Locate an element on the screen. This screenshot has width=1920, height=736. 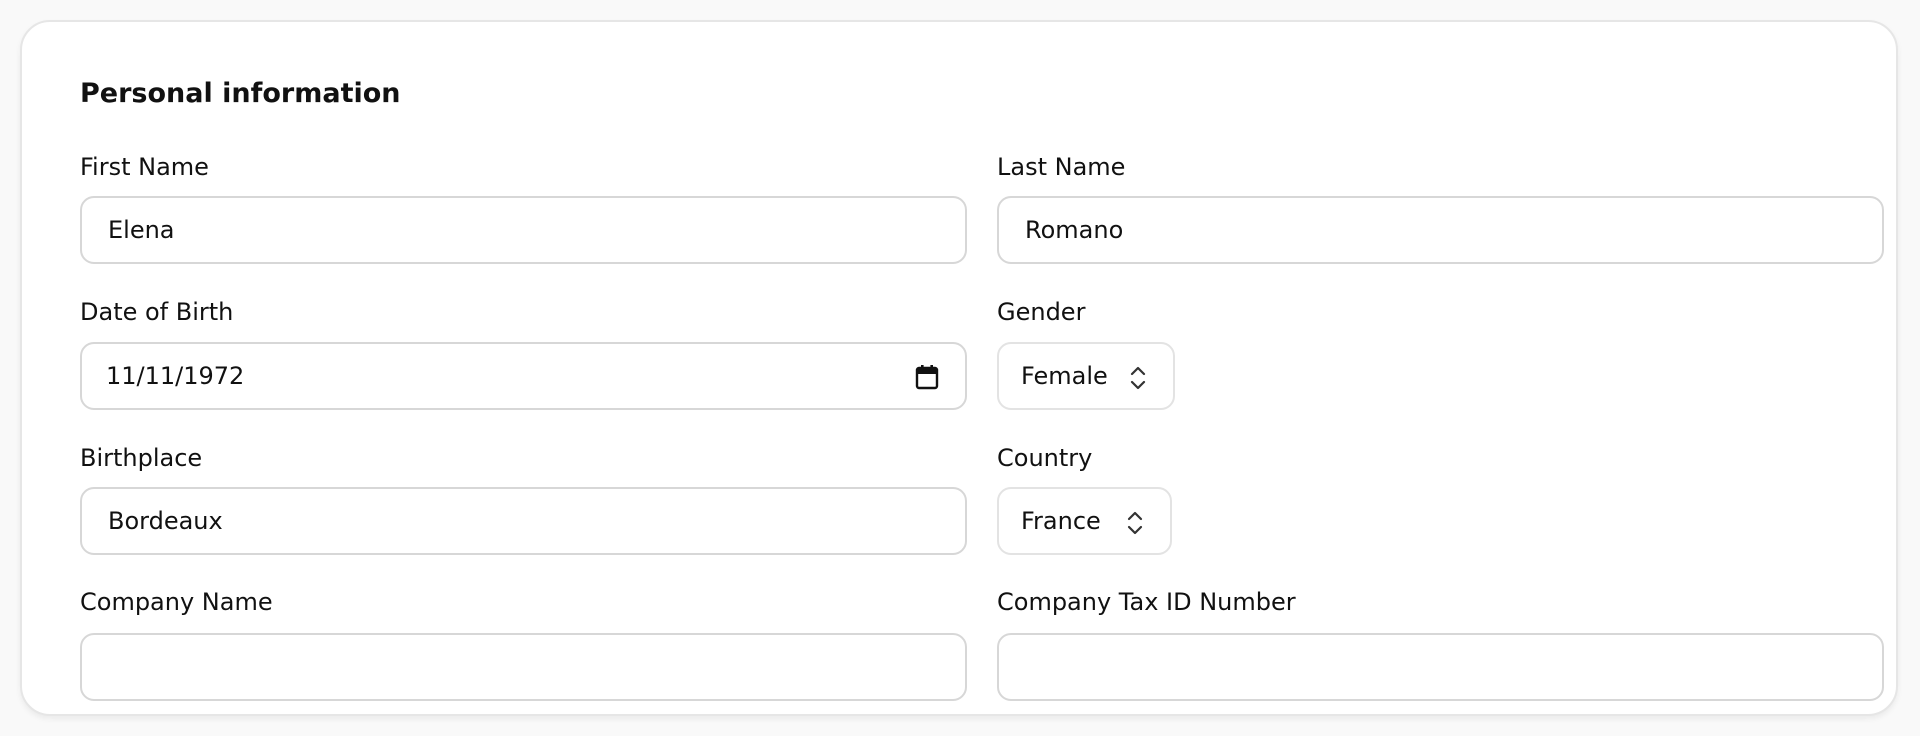
company-name-label: Company Name is located at coordinates (176, 602).